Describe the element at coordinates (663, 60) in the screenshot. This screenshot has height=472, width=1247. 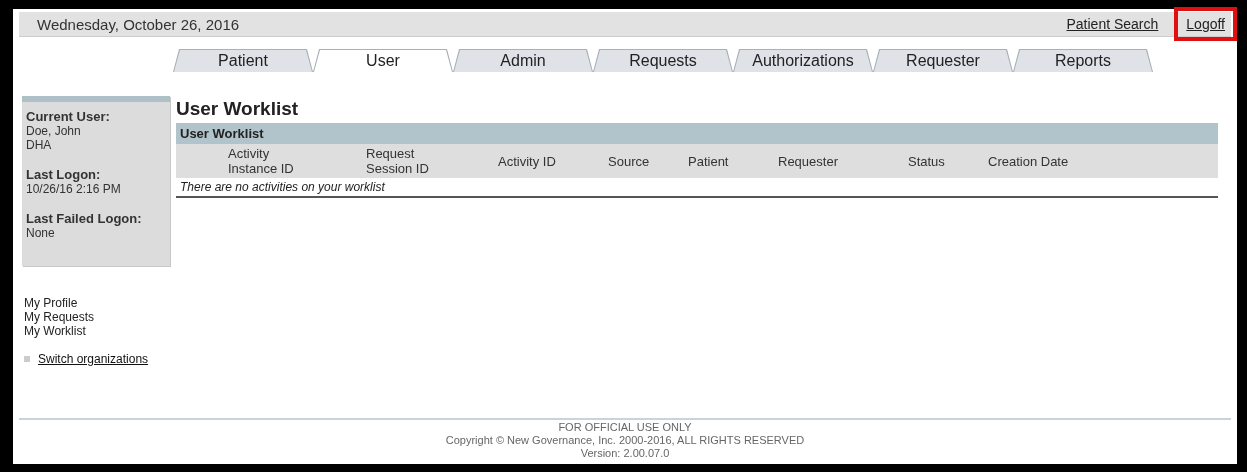
I see `tab: Requests` at that location.